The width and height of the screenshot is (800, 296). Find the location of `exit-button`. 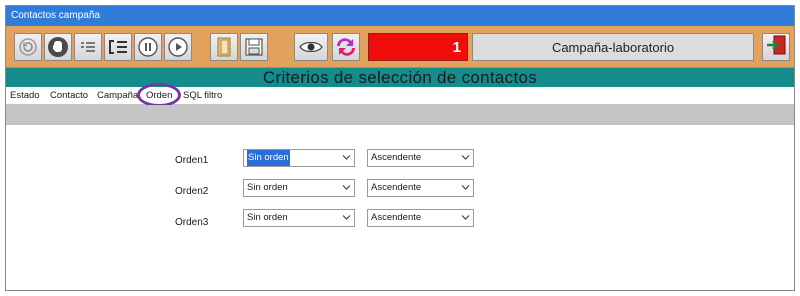

exit-button is located at coordinates (776, 47).